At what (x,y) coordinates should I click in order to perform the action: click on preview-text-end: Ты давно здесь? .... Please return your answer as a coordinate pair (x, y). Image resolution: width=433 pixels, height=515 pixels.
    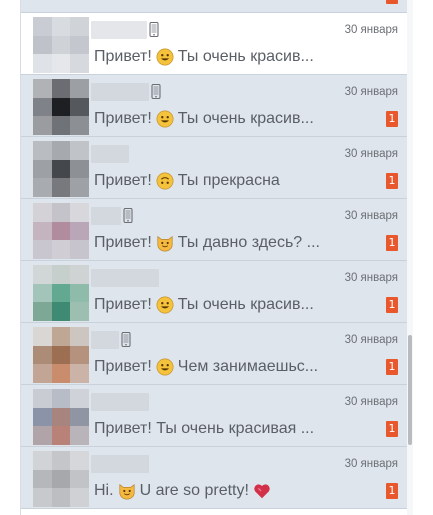
    Looking at the image, I should click on (248, 242).